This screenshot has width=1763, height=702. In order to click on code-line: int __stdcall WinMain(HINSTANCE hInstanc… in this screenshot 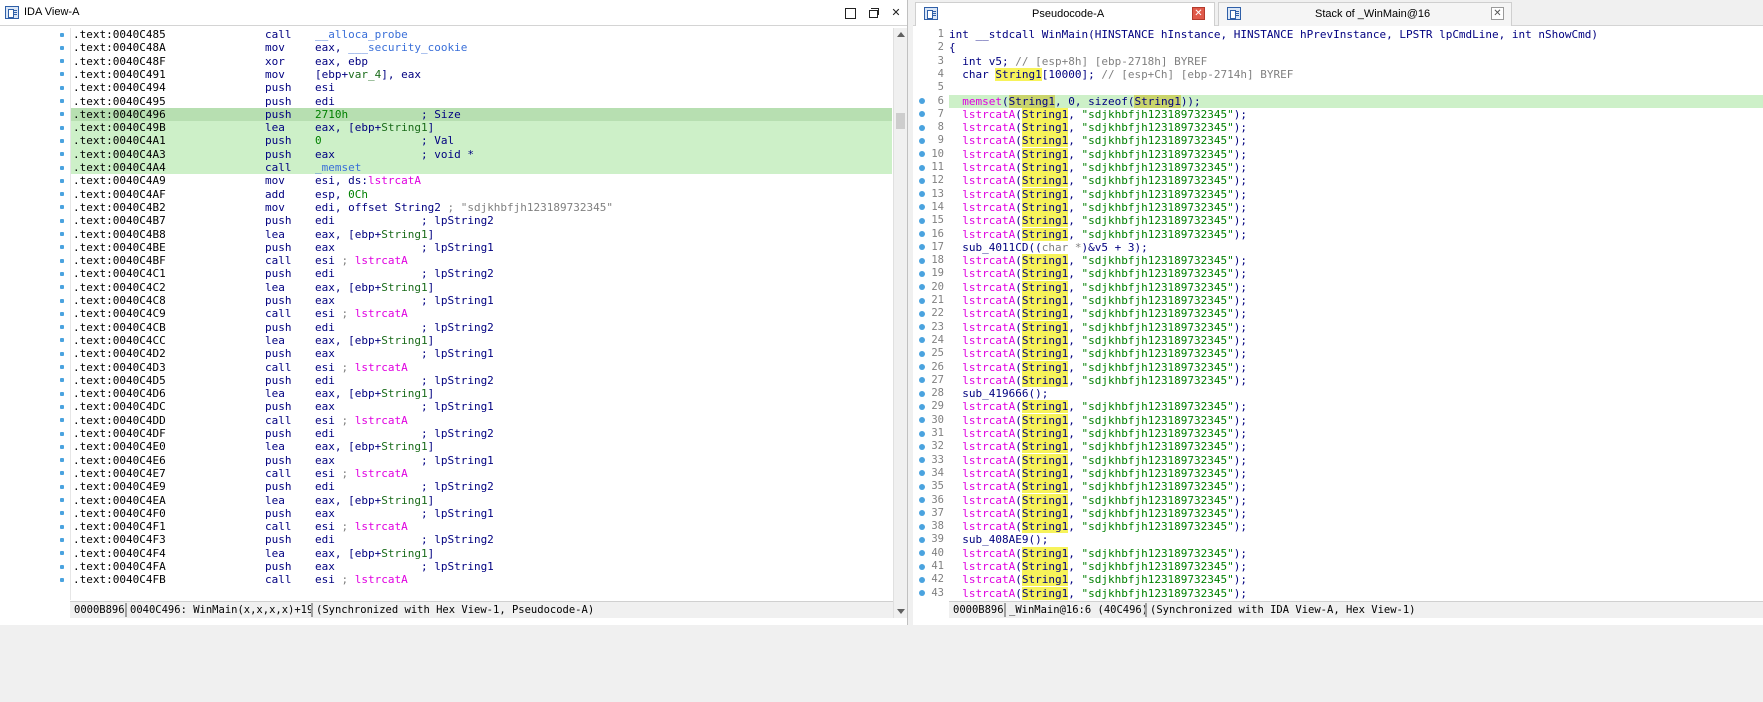, I will do `click(1356, 34)`.